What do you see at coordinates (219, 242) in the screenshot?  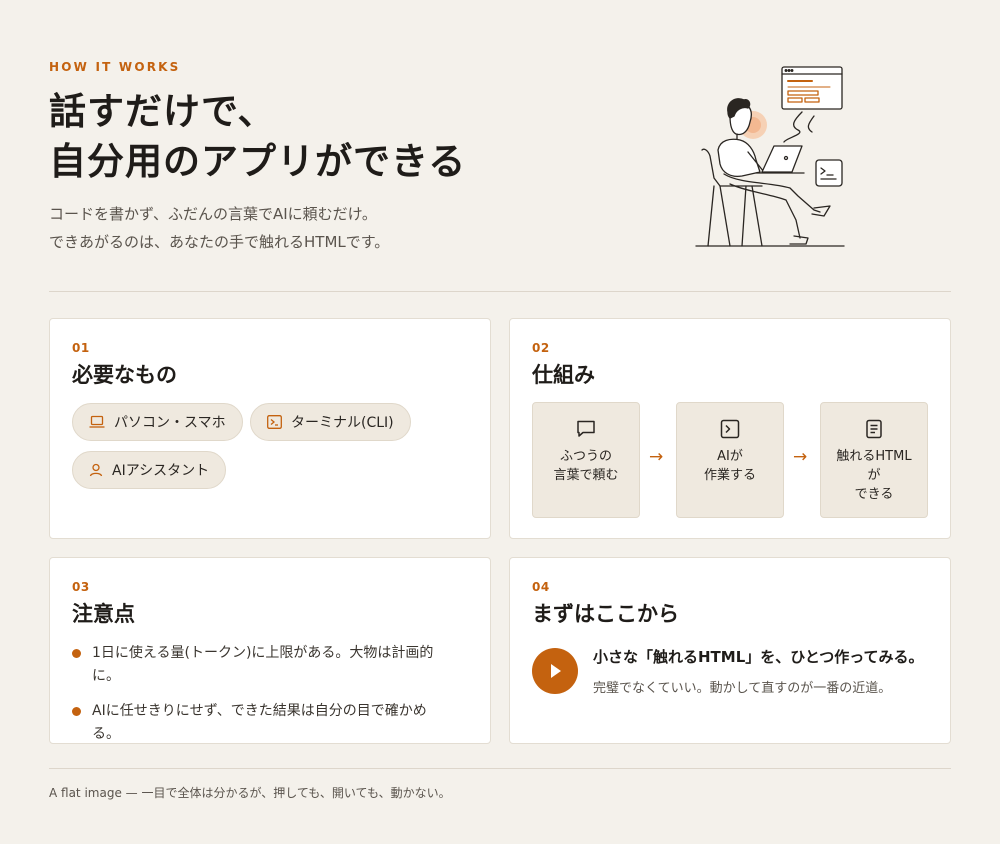 I see `hero-subtitle-line2: できあがるのは、あなたの手で触れるHTMLです。` at bounding box center [219, 242].